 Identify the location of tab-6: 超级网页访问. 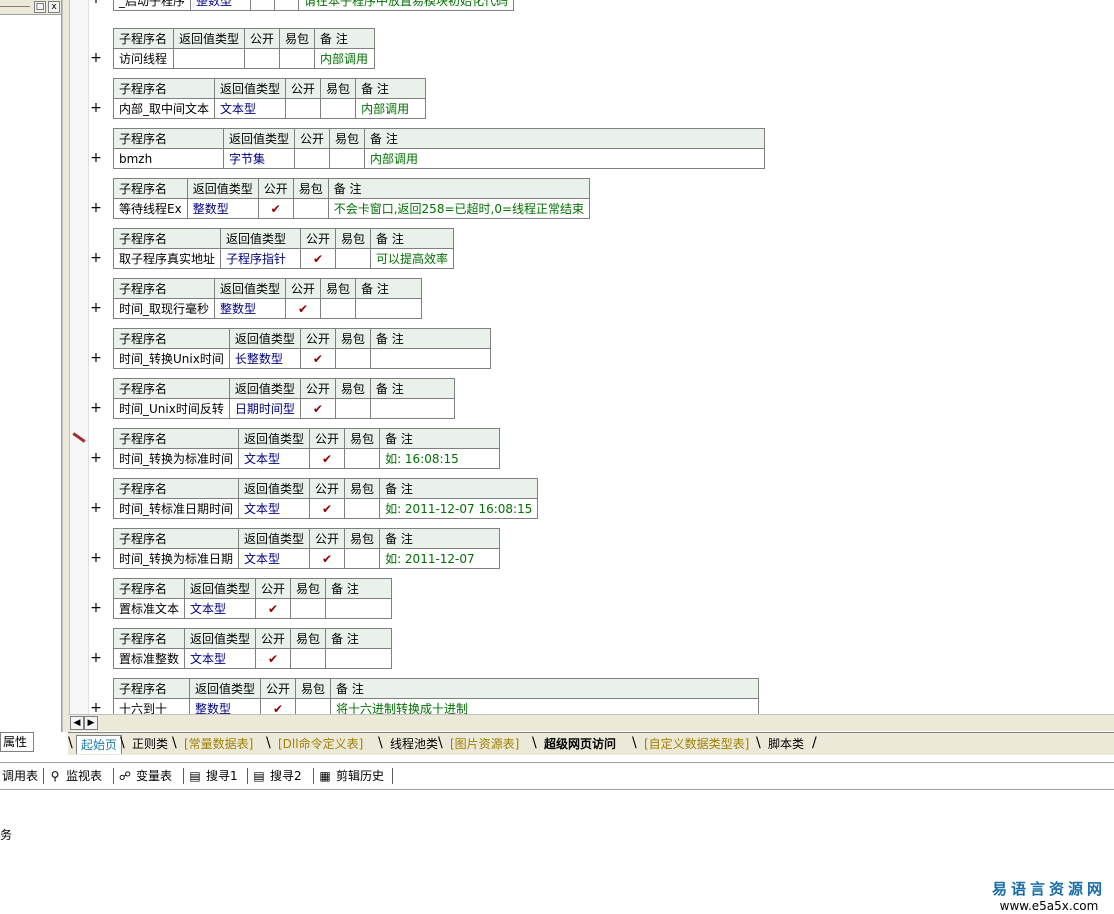
(580, 744).